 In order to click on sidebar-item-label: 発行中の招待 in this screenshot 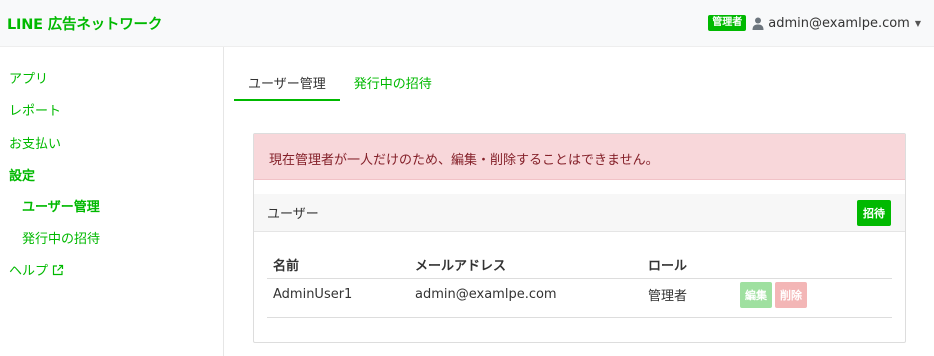, I will do `click(61, 239)`.